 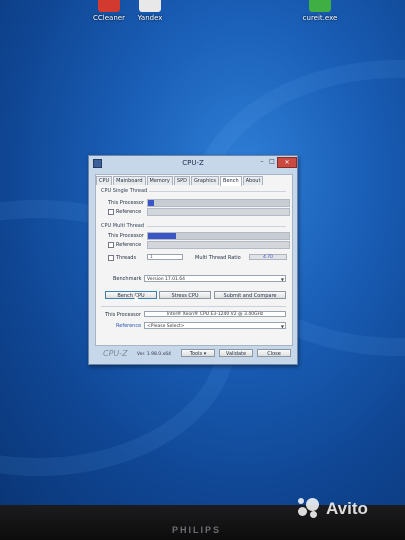 What do you see at coordinates (165, 257) in the screenshot?
I see `threads-input: 1` at bounding box center [165, 257].